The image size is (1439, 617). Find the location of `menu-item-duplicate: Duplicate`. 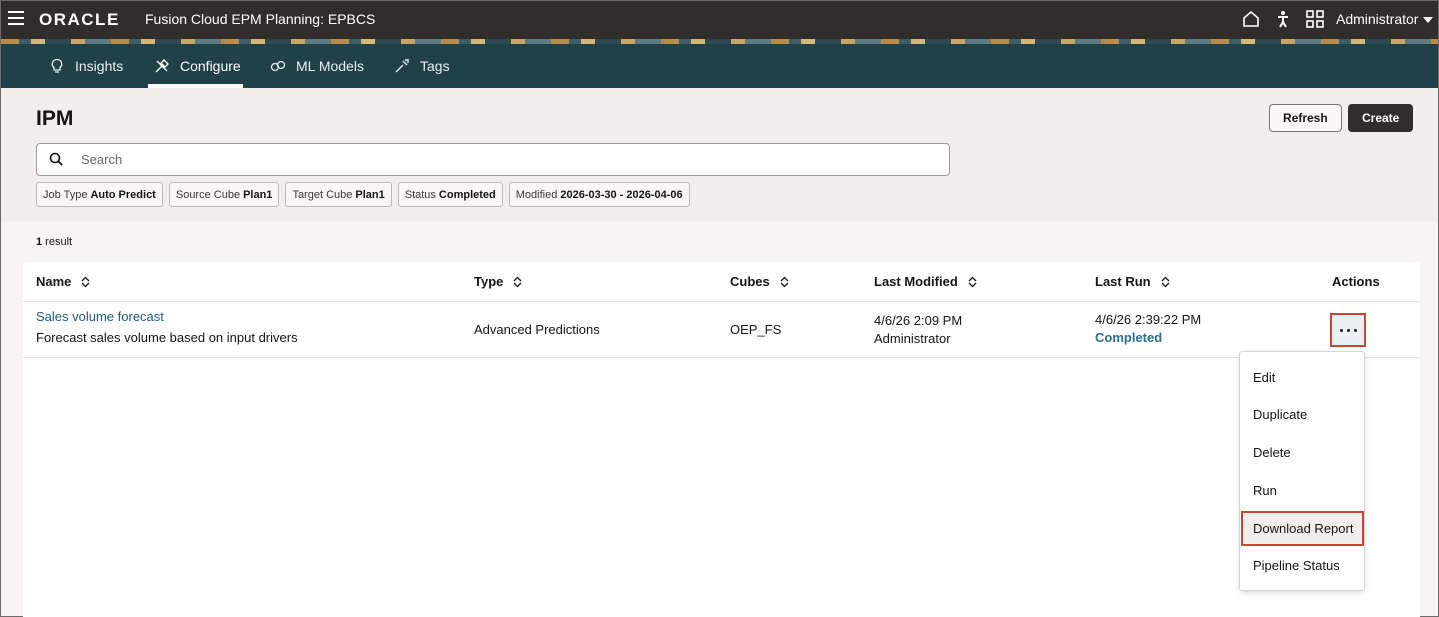

menu-item-duplicate: Duplicate is located at coordinates (1280, 414).